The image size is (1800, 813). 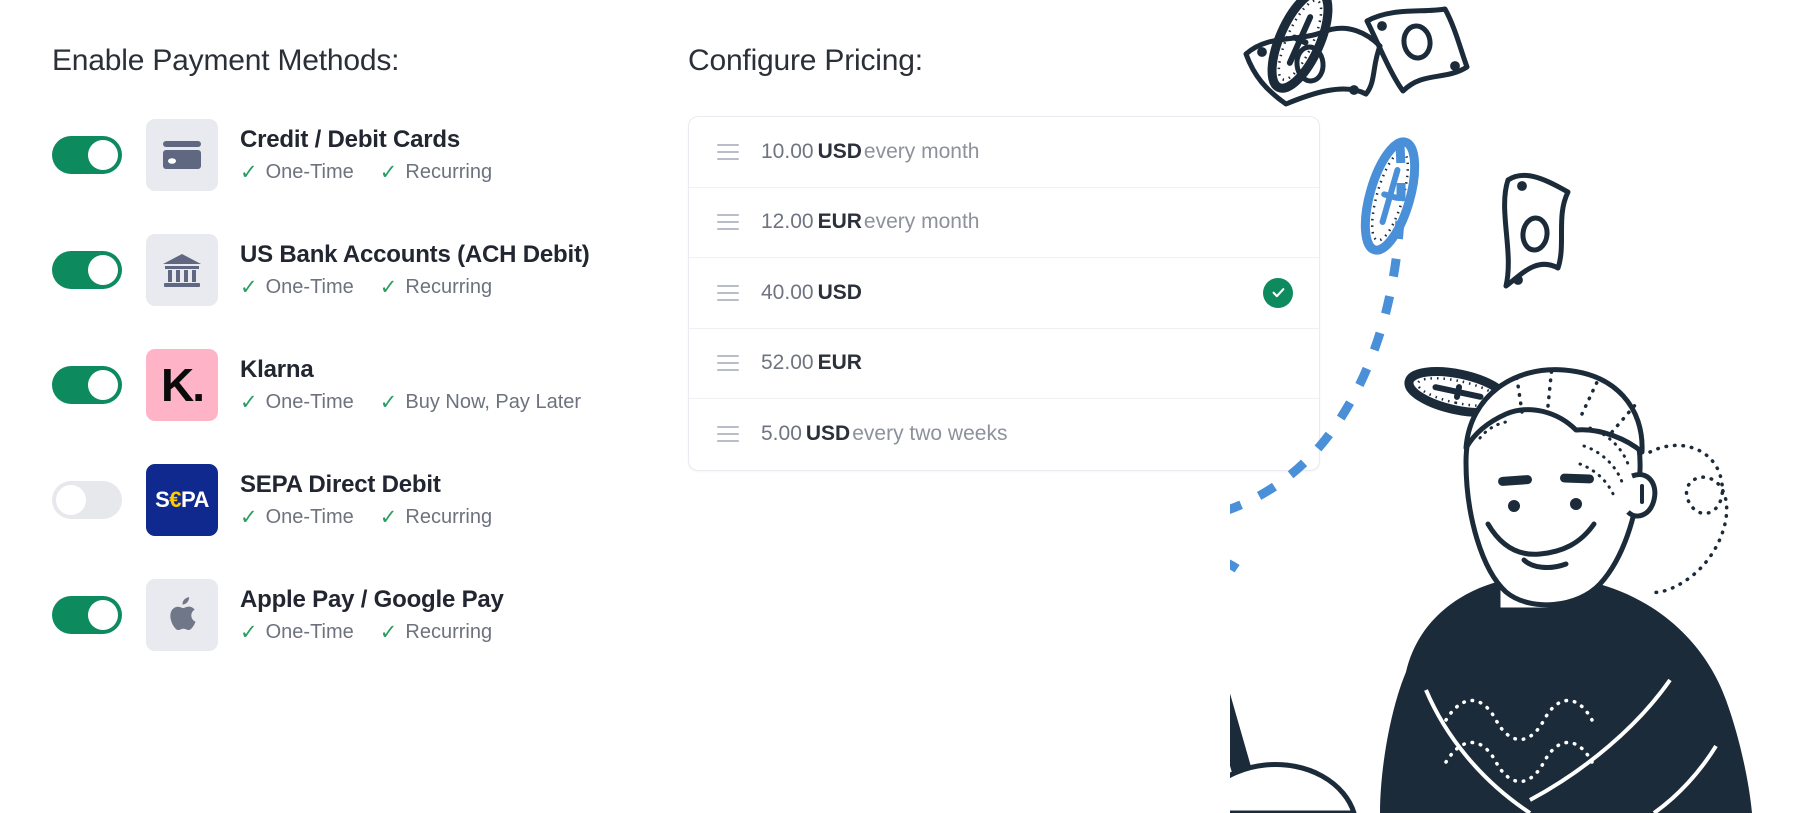 I want to click on toggle-us-bank-accounts, so click(x=87, y=270).